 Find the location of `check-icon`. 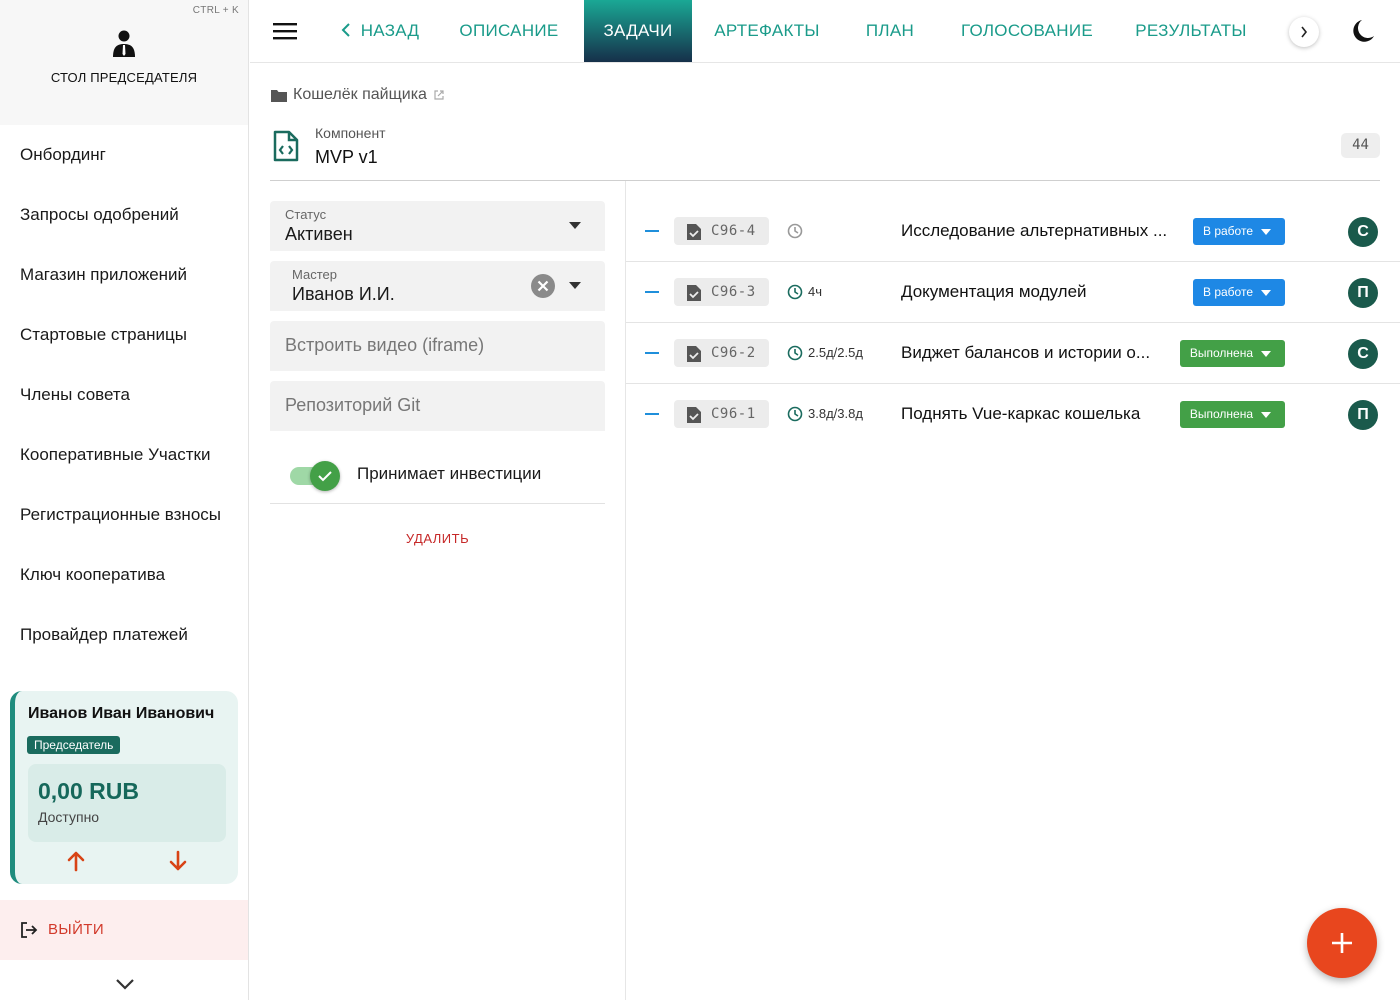

check-icon is located at coordinates (325, 476).